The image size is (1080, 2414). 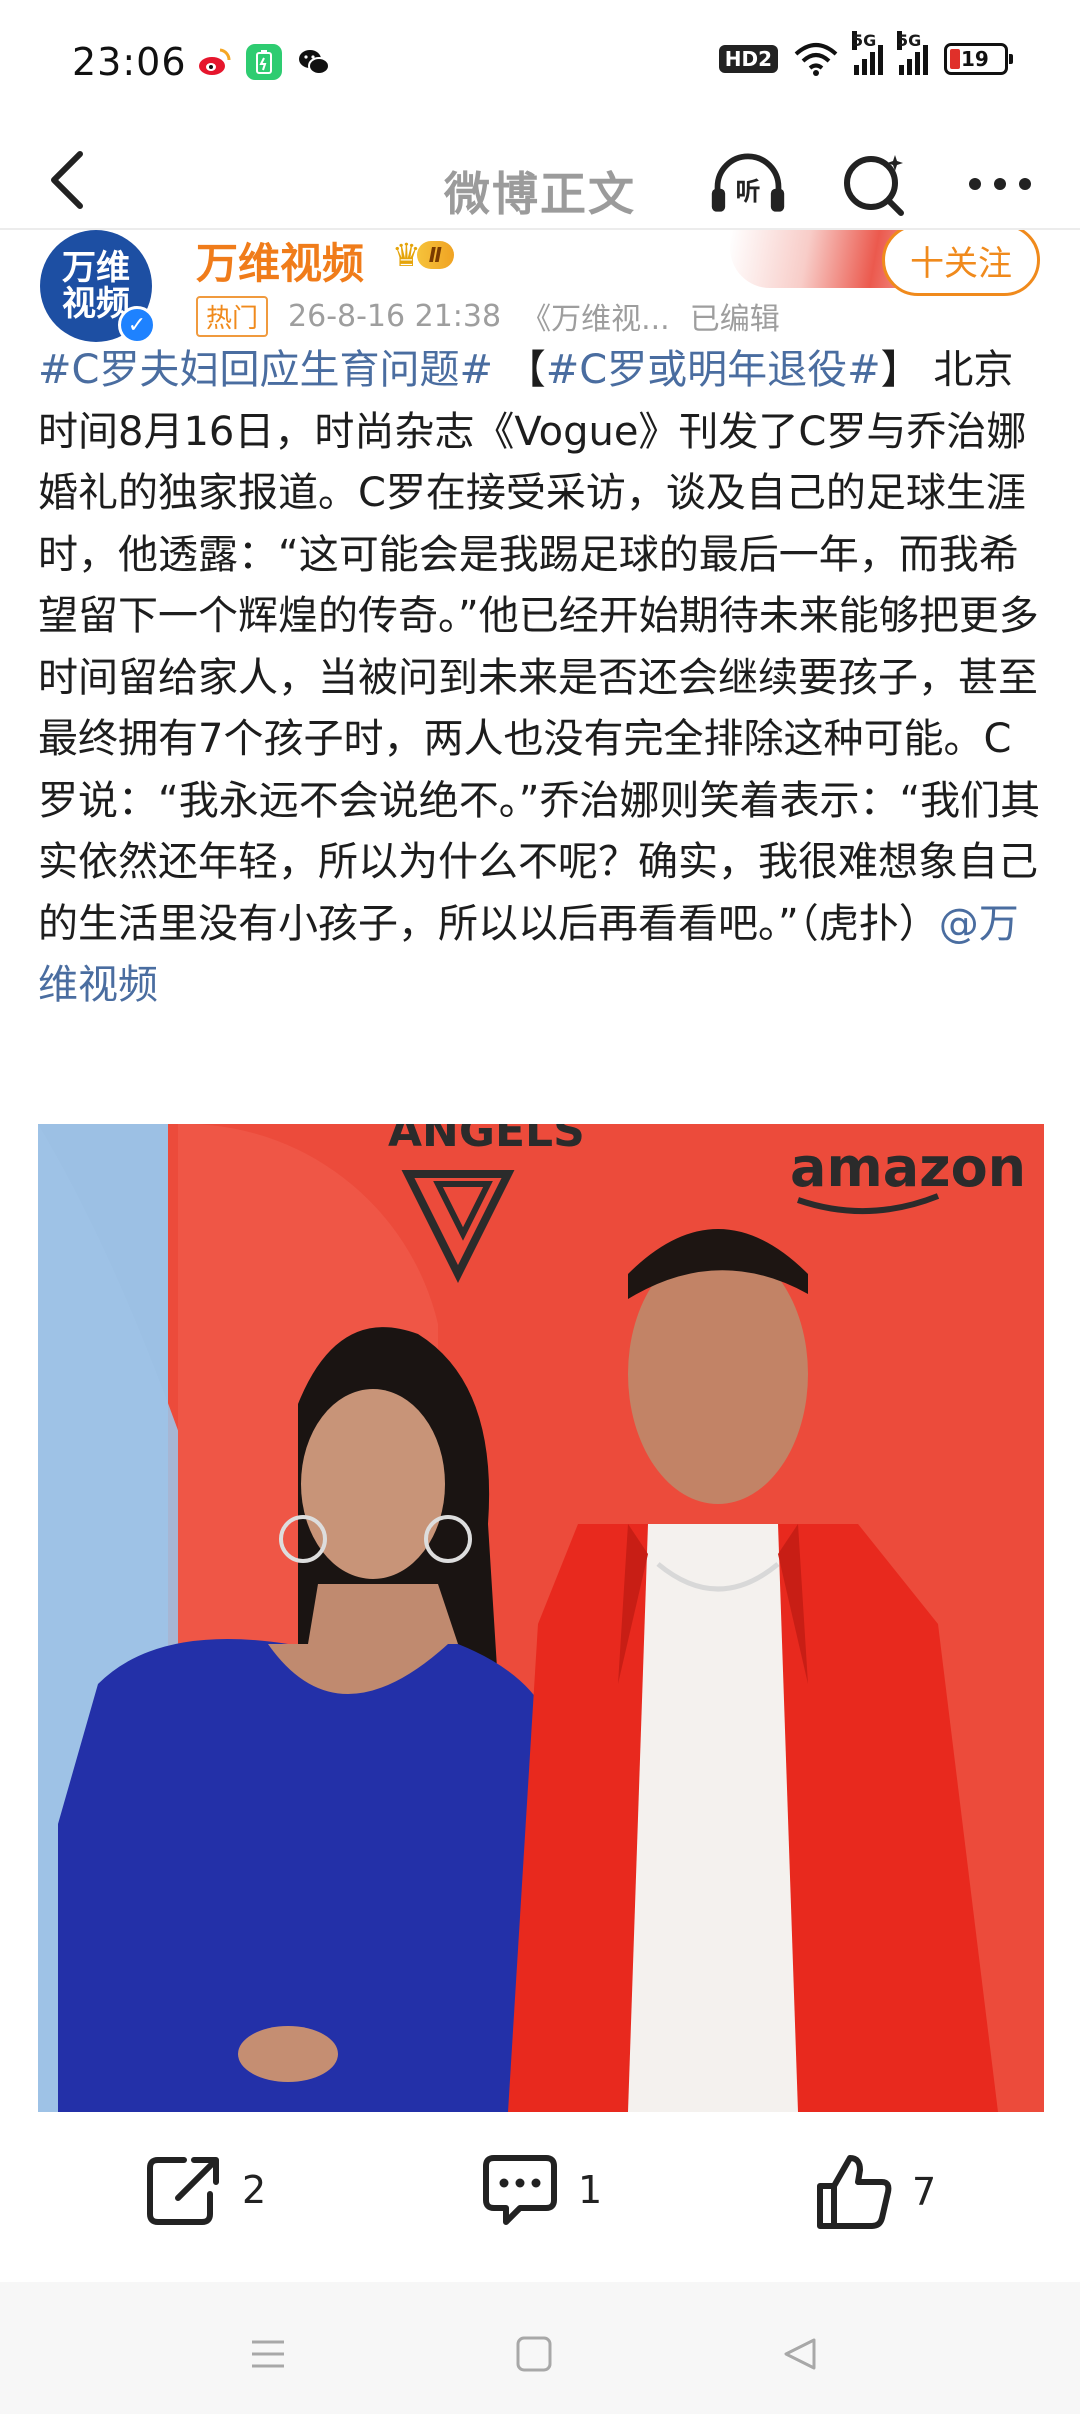 I want to click on hd-voice-badge: HD2, so click(x=748, y=59).